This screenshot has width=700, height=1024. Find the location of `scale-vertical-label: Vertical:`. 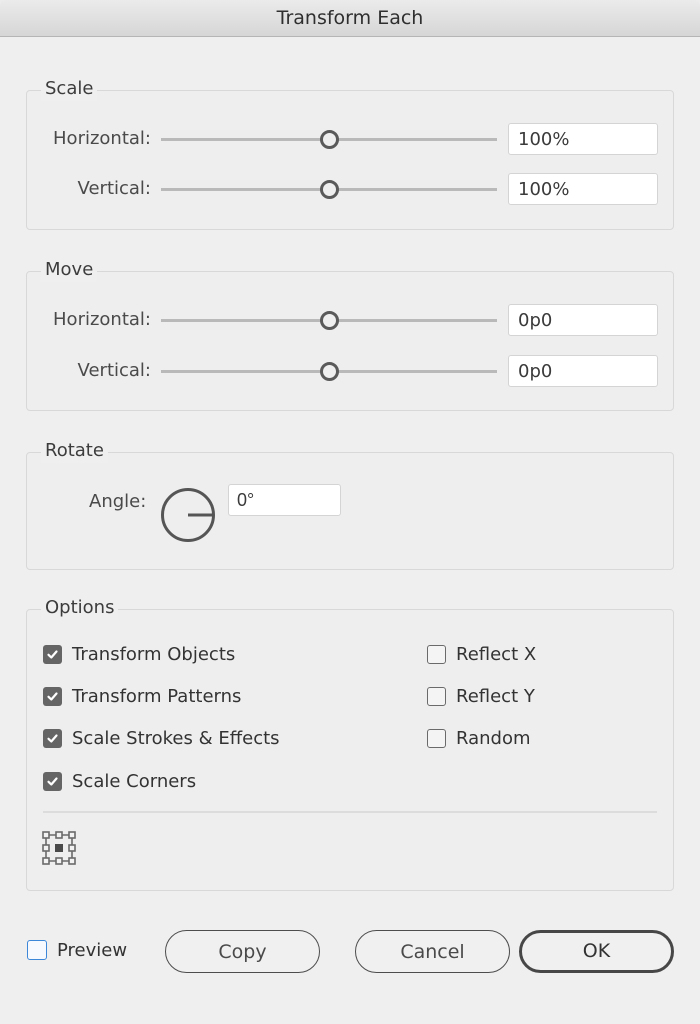

scale-vertical-label: Vertical: is located at coordinates (114, 188).